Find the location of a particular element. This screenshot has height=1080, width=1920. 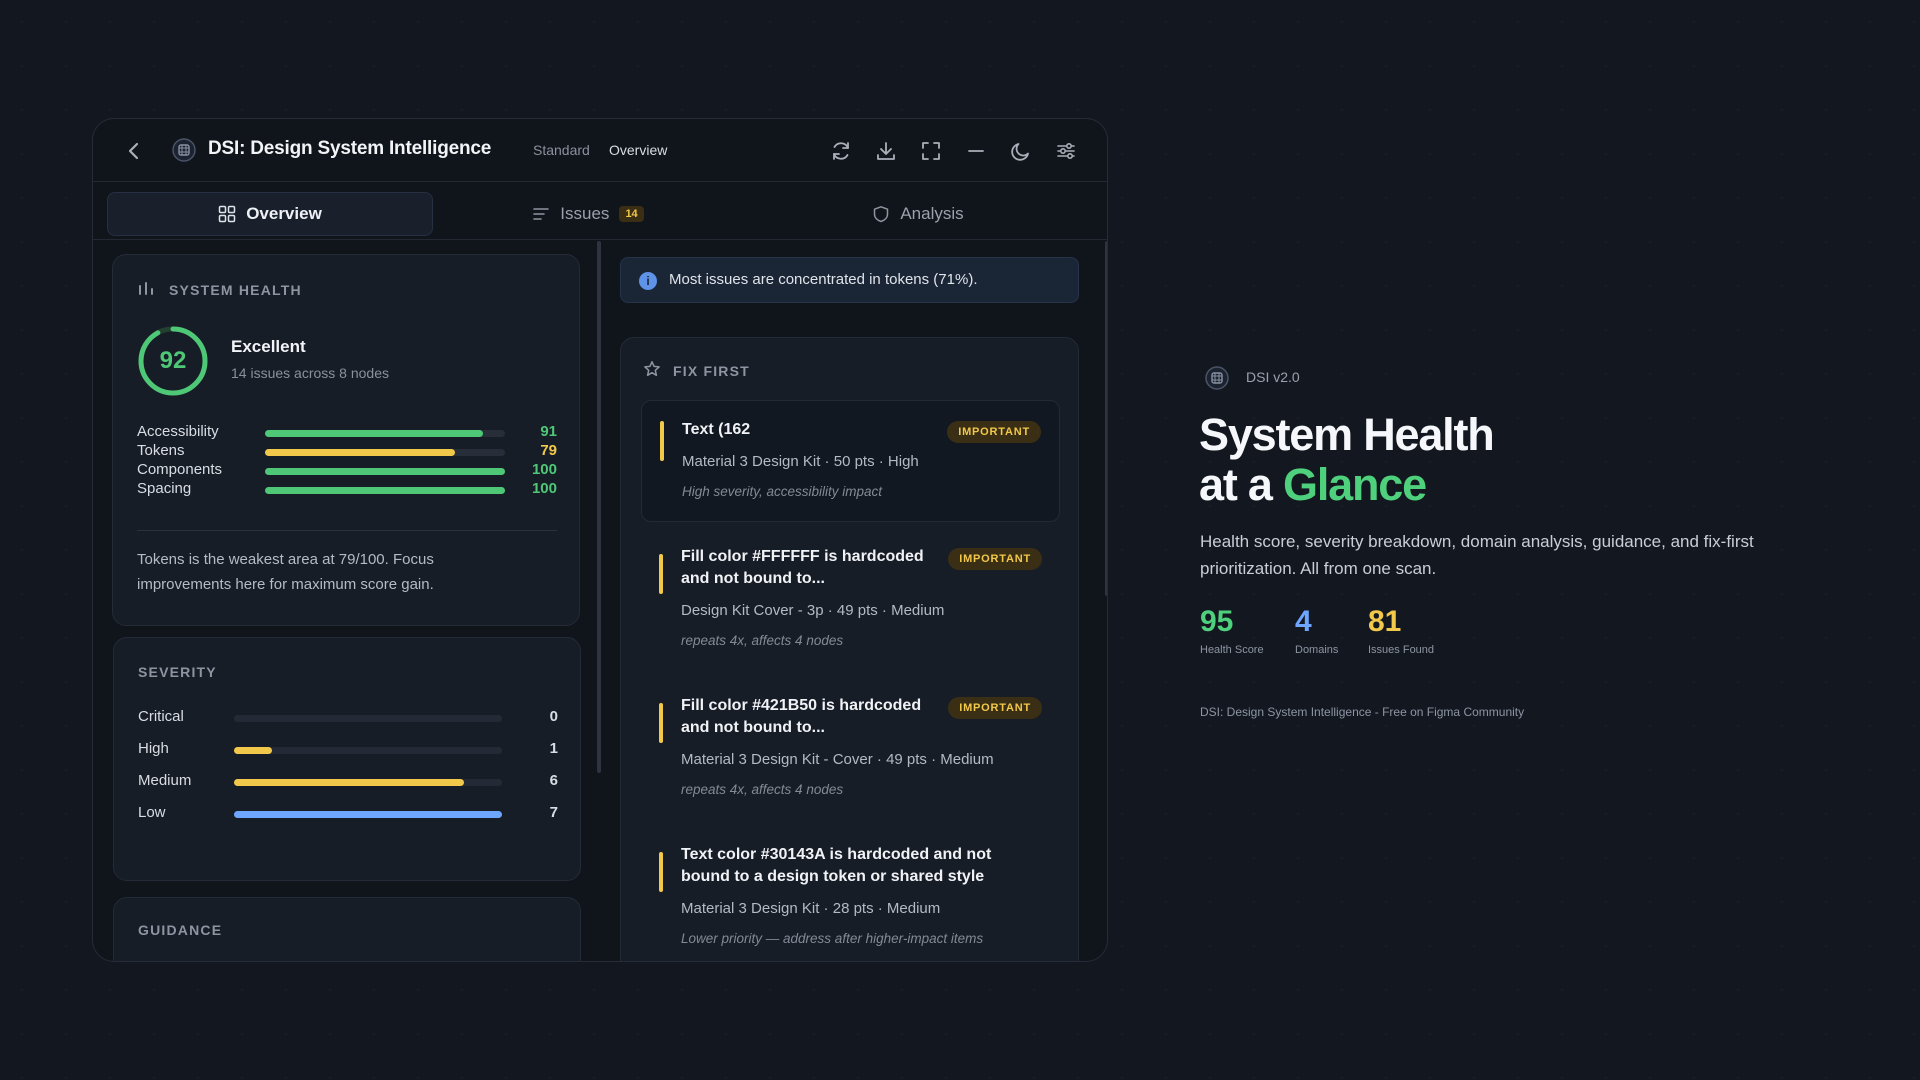

severity-row: High 1 is located at coordinates (348, 750).